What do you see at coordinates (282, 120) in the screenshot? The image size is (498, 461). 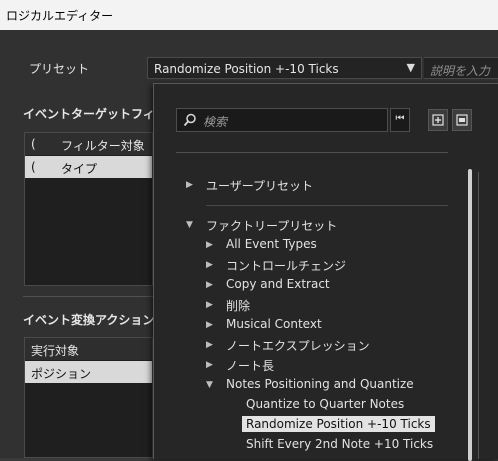 I see `search-input: 検索` at bounding box center [282, 120].